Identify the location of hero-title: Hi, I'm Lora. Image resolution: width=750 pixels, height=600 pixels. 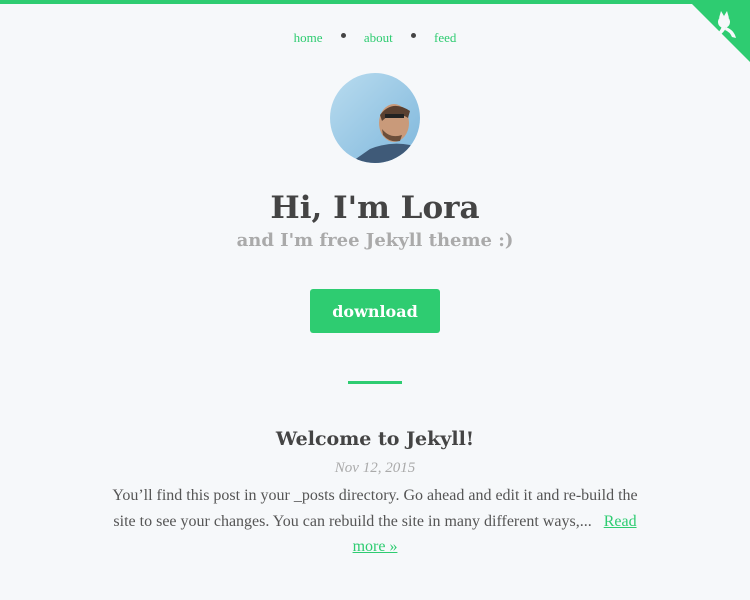
(375, 208).